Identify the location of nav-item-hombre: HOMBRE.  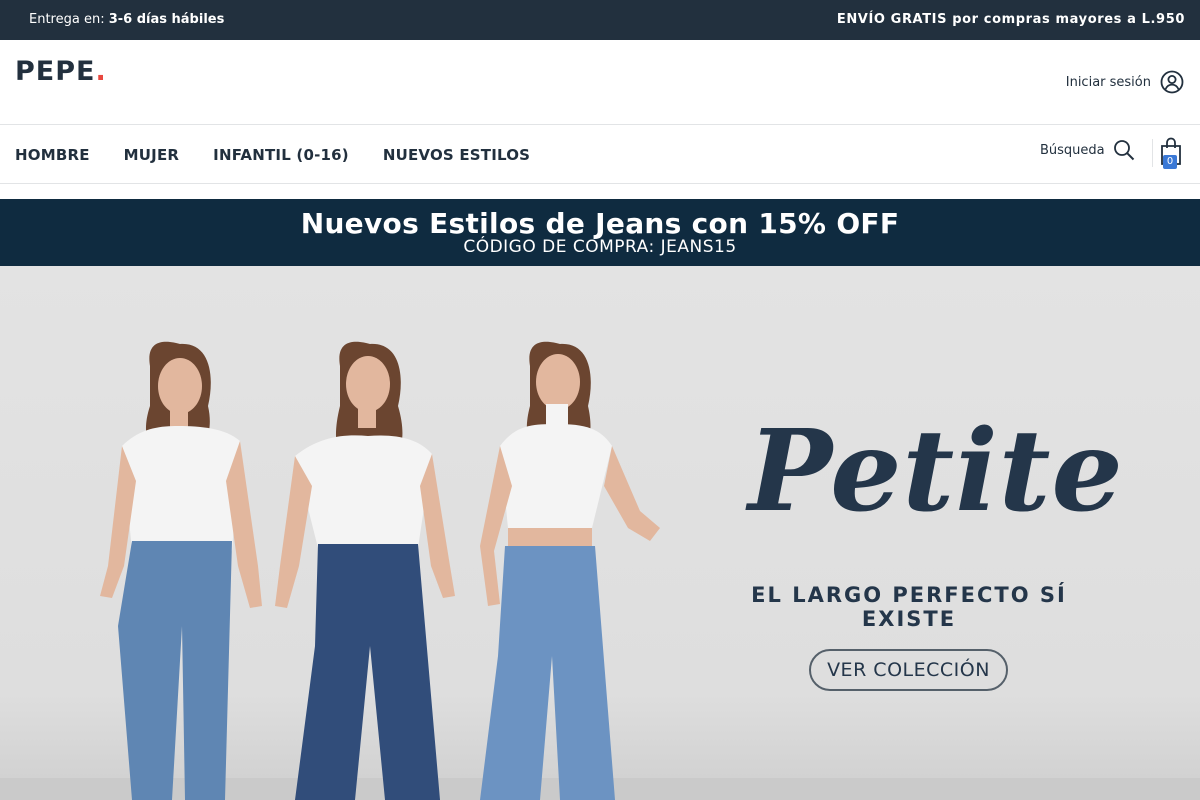
(52, 155).